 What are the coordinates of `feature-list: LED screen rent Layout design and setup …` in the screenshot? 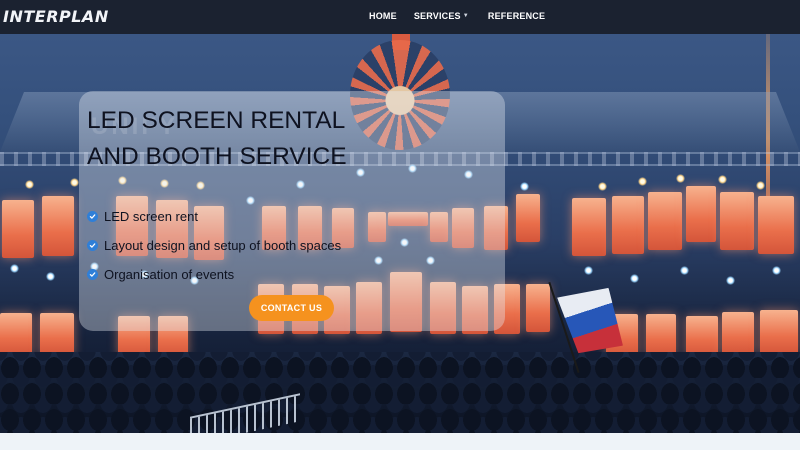 It's located at (214, 245).